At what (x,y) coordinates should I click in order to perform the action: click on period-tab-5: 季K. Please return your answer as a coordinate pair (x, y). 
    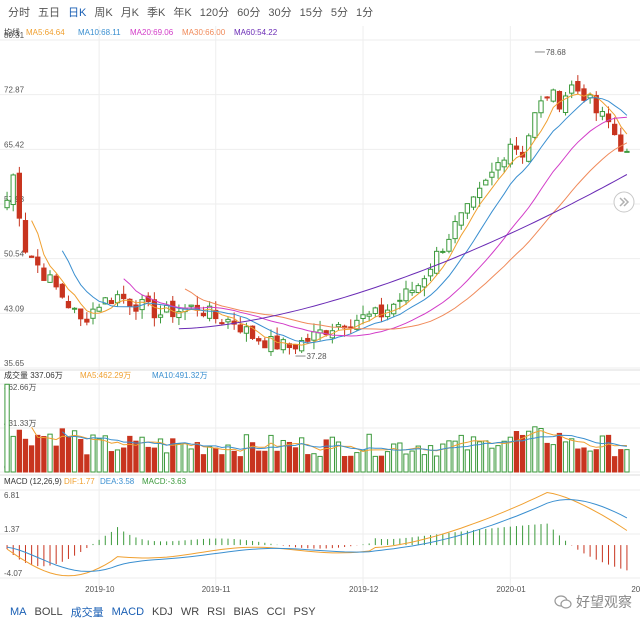
    Looking at the image, I should click on (156, 13).